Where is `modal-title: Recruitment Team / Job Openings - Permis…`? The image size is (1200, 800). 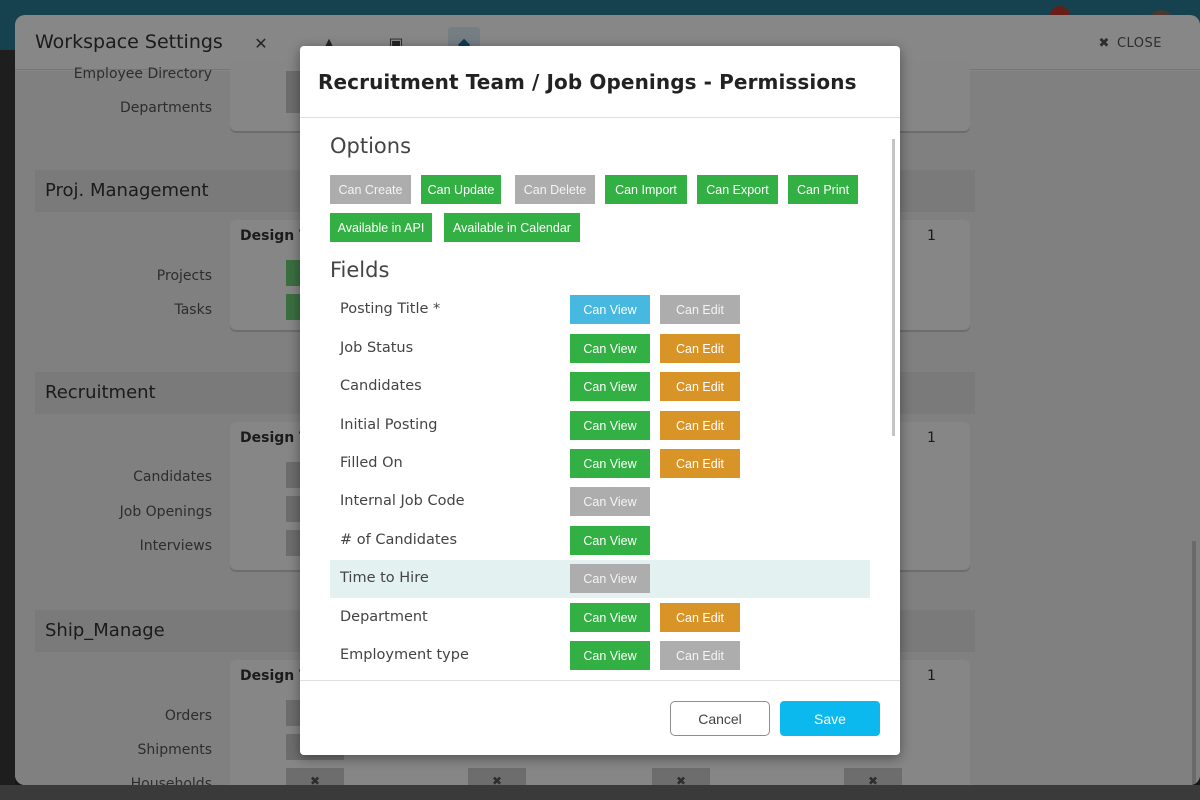
modal-title: Recruitment Team / Job Openings - Permis… is located at coordinates (587, 82).